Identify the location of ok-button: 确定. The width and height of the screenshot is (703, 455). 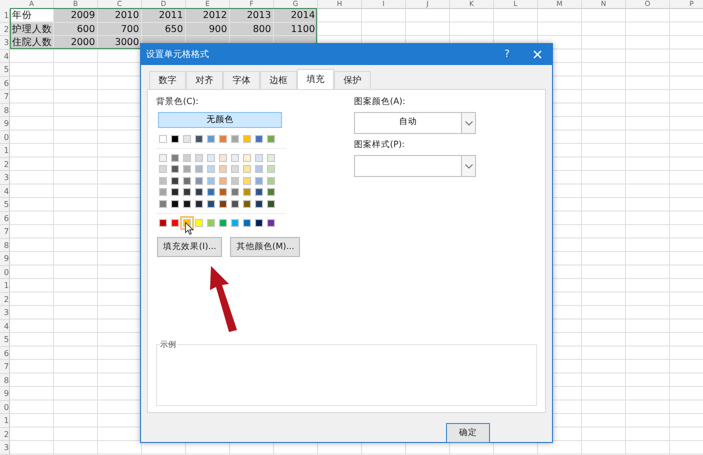
(468, 433).